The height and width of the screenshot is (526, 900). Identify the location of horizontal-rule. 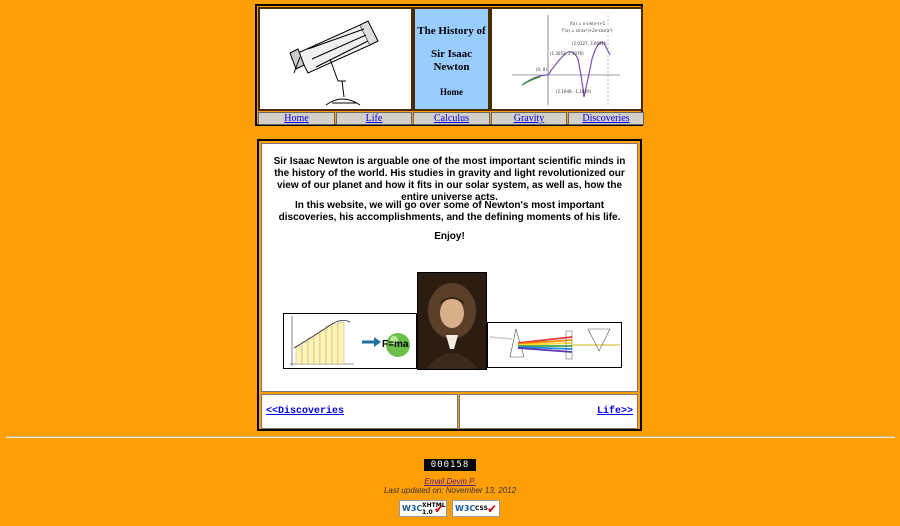
(450, 437).